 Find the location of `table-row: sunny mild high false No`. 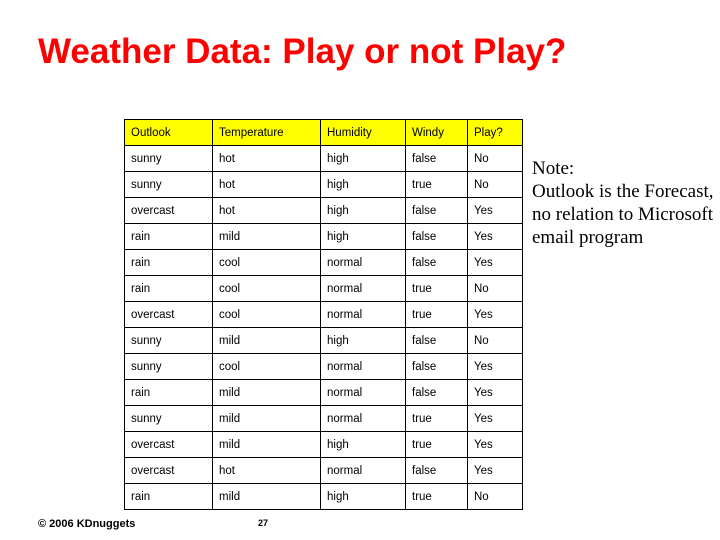

table-row: sunny mild high false No is located at coordinates (323, 340).